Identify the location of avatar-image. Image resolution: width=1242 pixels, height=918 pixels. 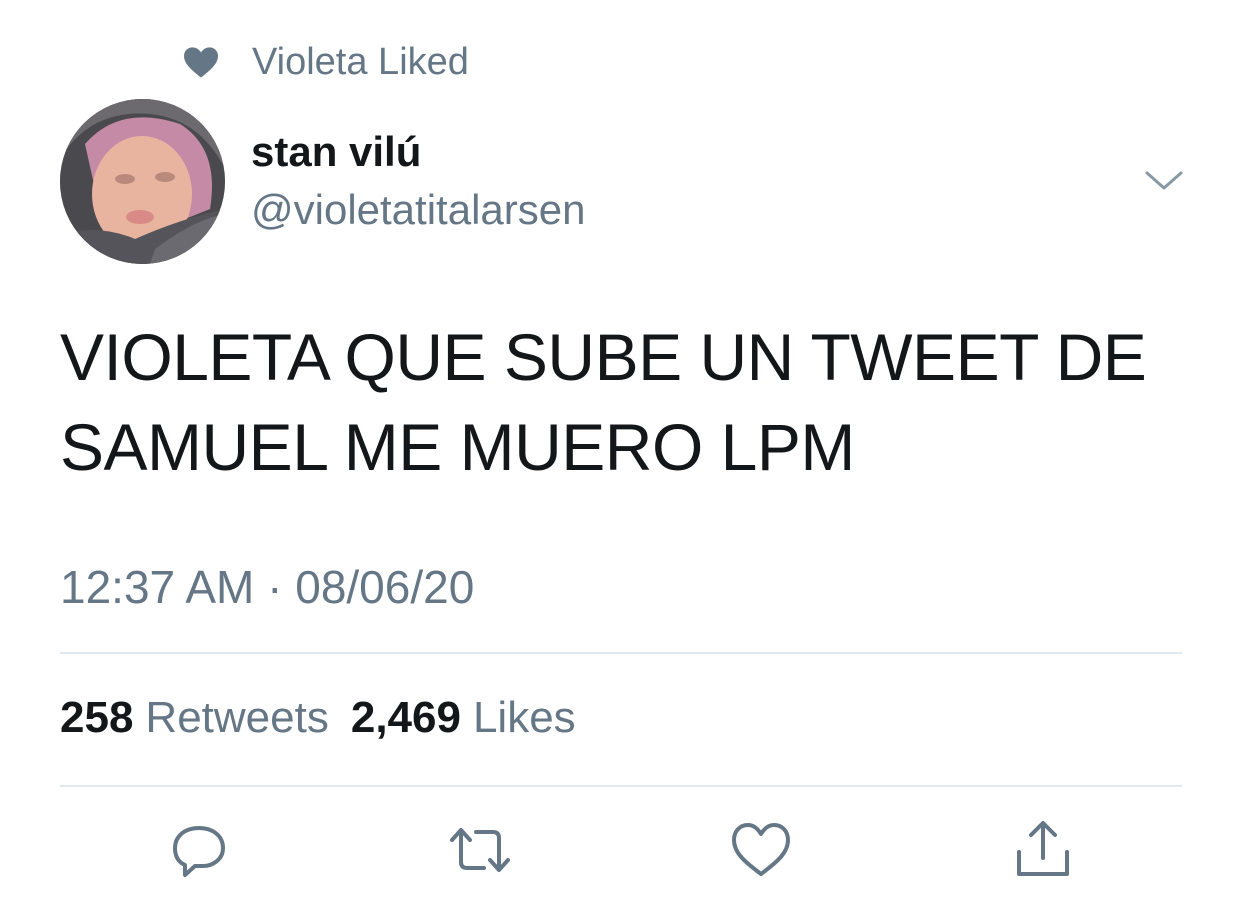
(142, 181).